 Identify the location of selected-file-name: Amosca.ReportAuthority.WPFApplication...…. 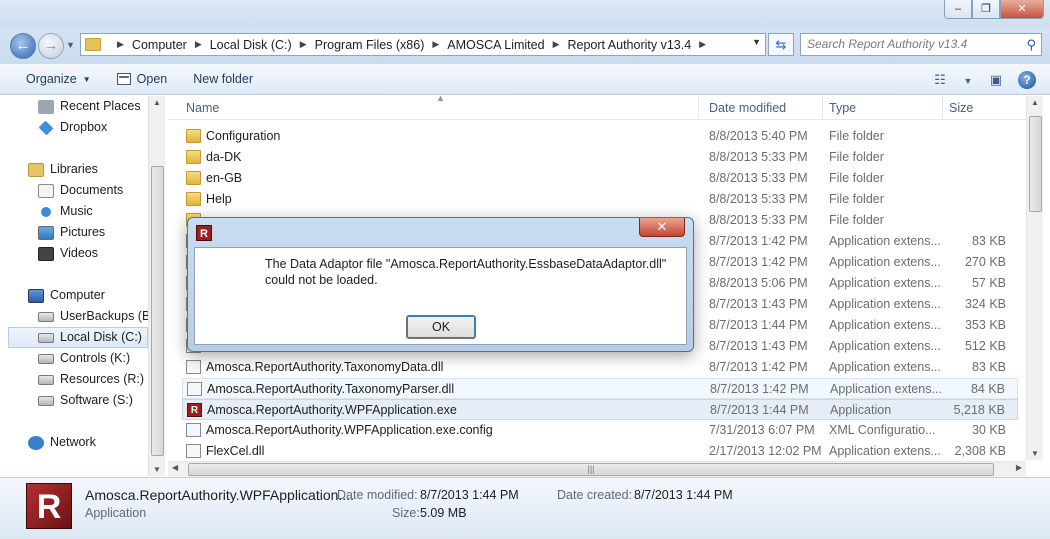
(219, 495).